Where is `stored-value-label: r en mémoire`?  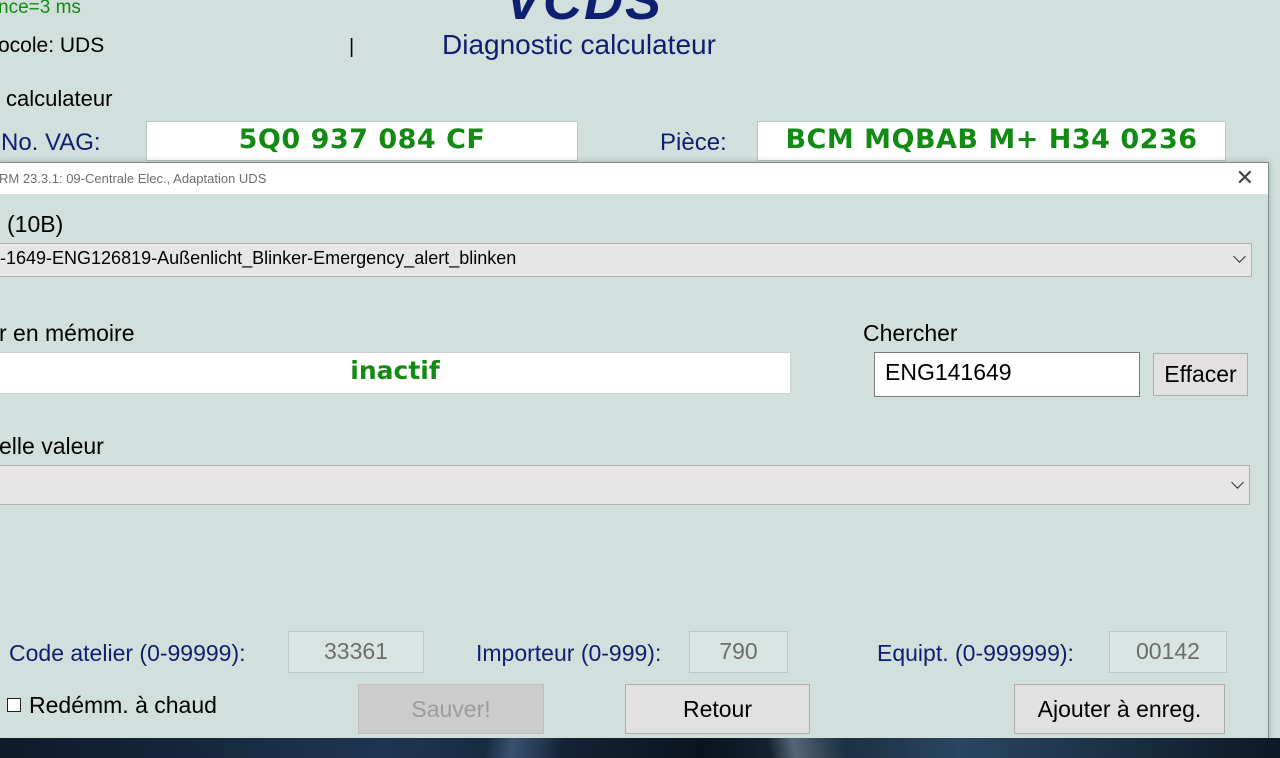 stored-value-label: r en mémoire is located at coordinates (67, 333).